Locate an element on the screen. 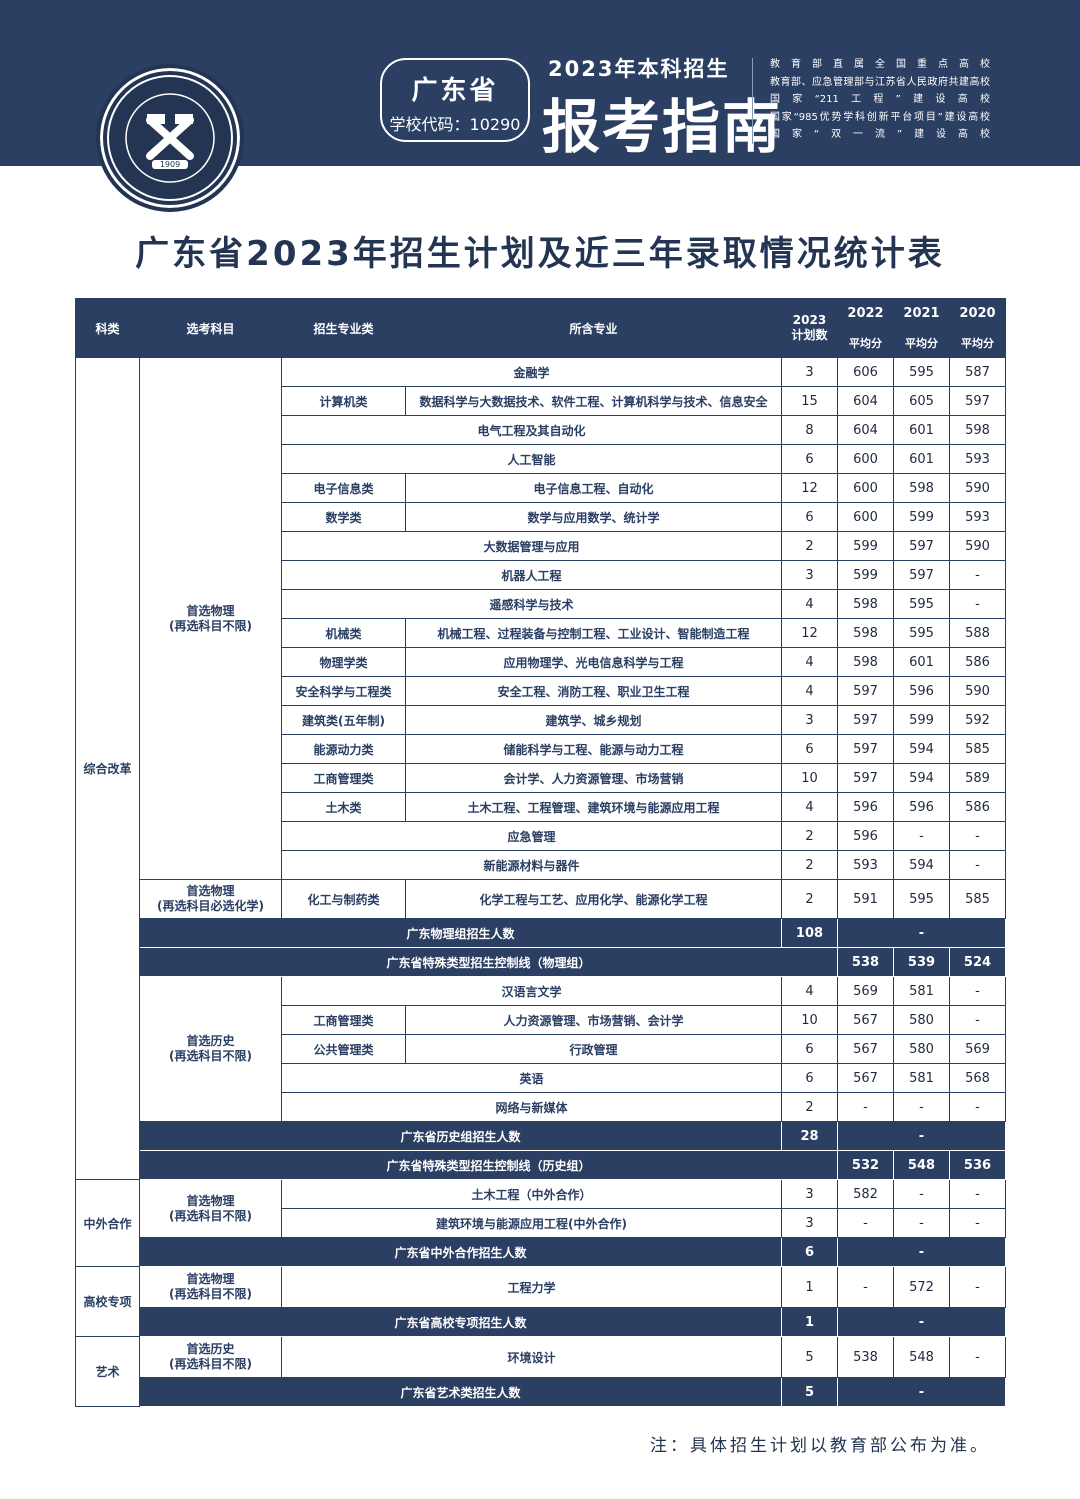 This screenshot has height=1499, width=1080. majors-cell: 储能科学与工程、能源与动力工程 is located at coordinates (593, 749).